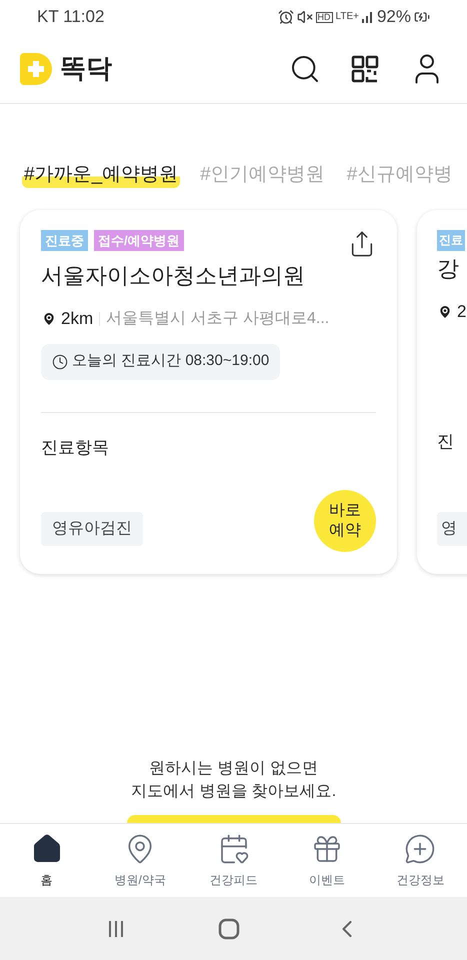  I want to click on section-title: 진, so click(446, 441).